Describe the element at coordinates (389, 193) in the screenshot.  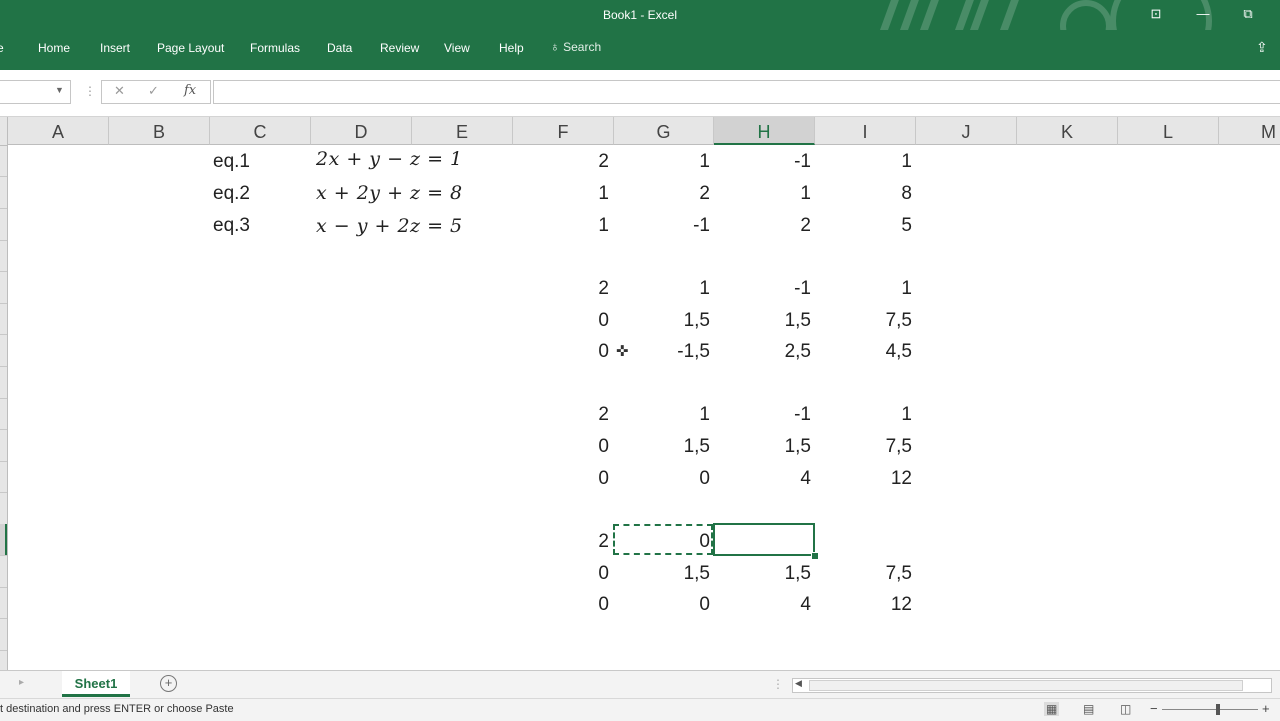
I see `equation-object: x + 2y + z = 8` at that location.